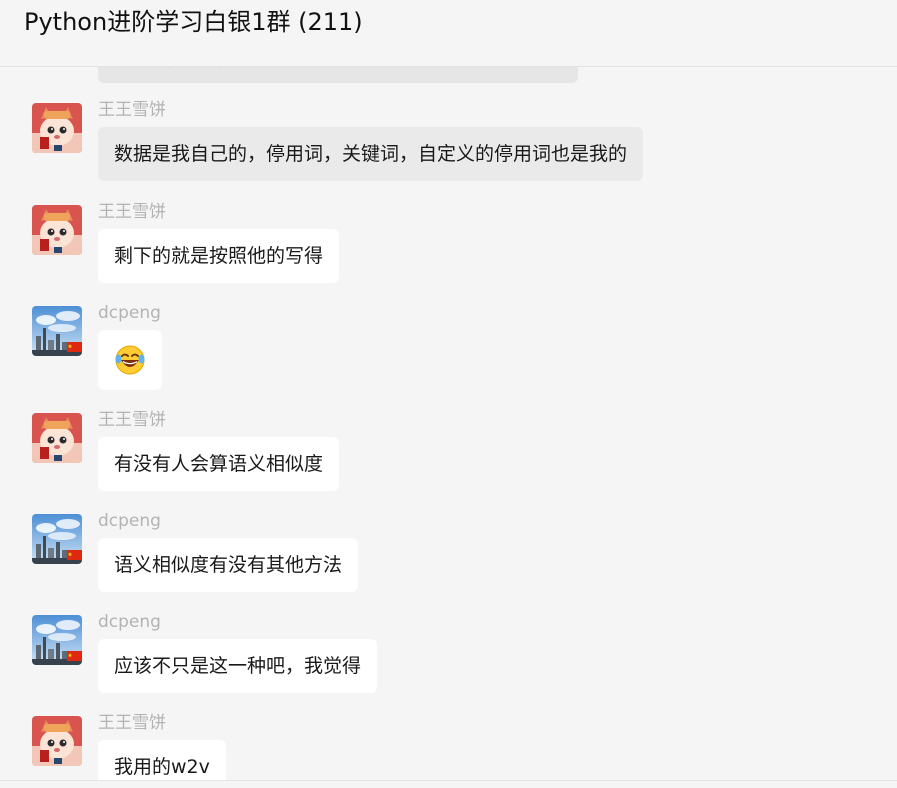 The width and height of the screenshot is (897, 788). Describe the element at coordinates (448, 784) in the screenshot. I see `input-area-edge` at that location.